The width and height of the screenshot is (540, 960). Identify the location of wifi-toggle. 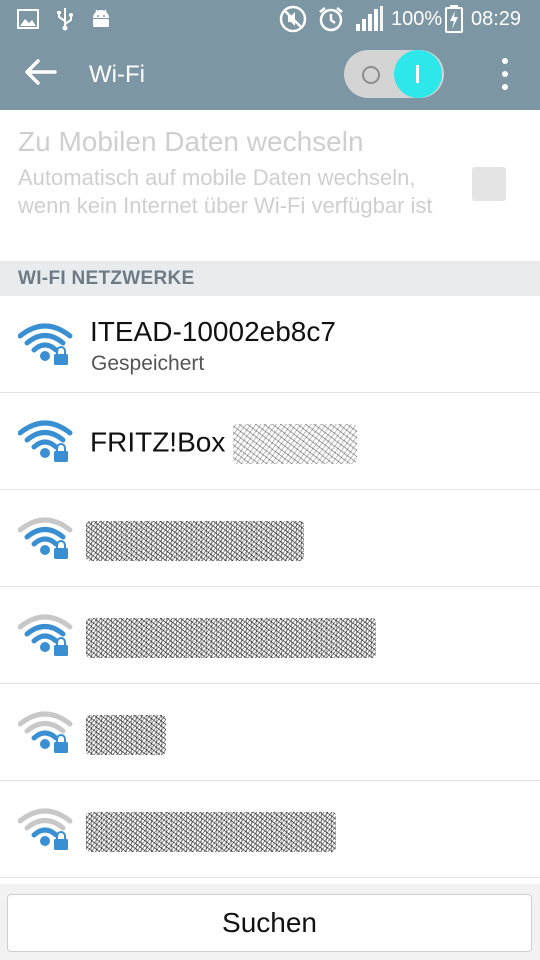
(394, 74).